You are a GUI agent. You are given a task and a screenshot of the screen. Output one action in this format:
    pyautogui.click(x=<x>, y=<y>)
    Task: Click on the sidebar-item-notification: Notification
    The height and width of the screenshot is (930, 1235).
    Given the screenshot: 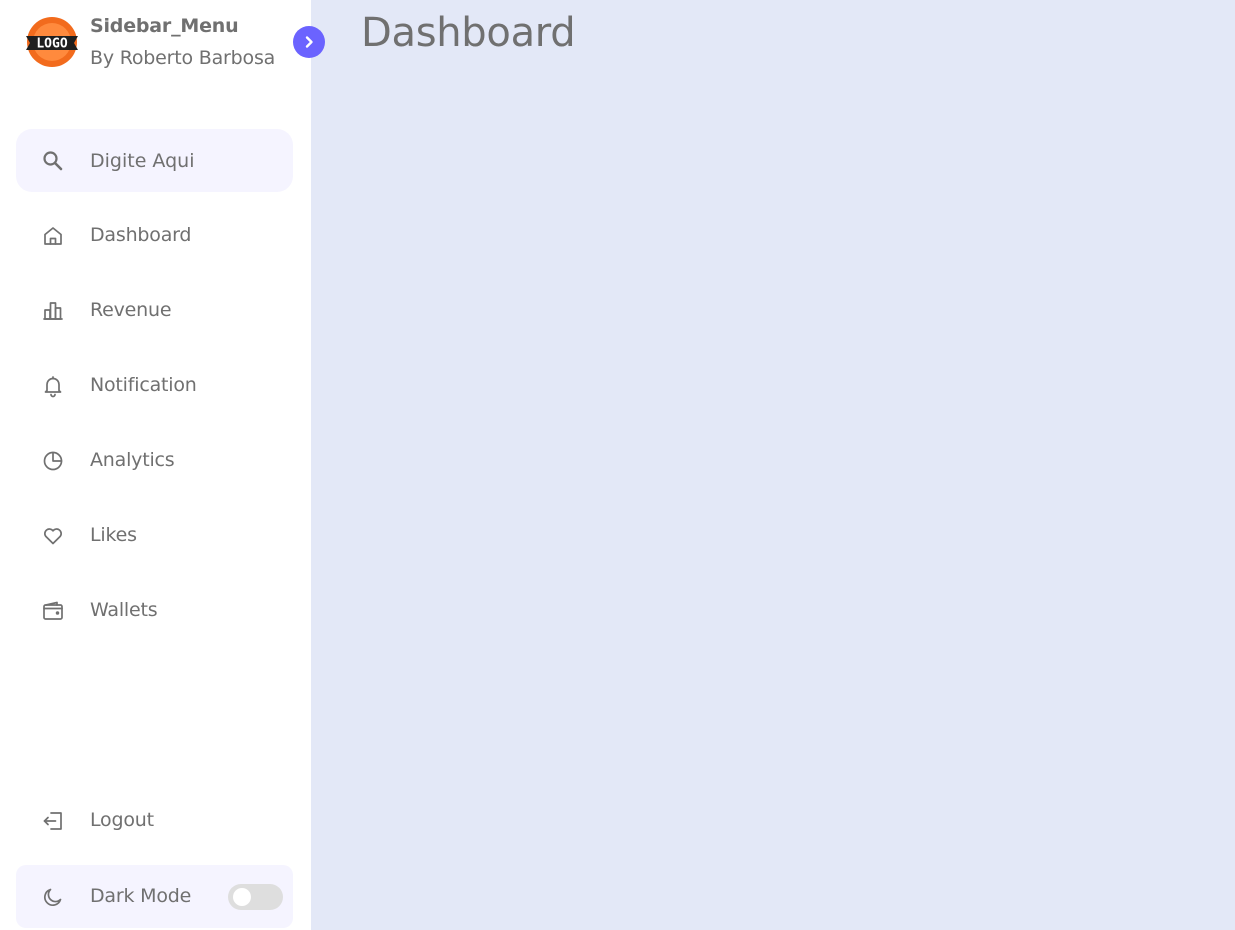 What is the action you would take?
    pyautogui.click(x=154, y=385)
    